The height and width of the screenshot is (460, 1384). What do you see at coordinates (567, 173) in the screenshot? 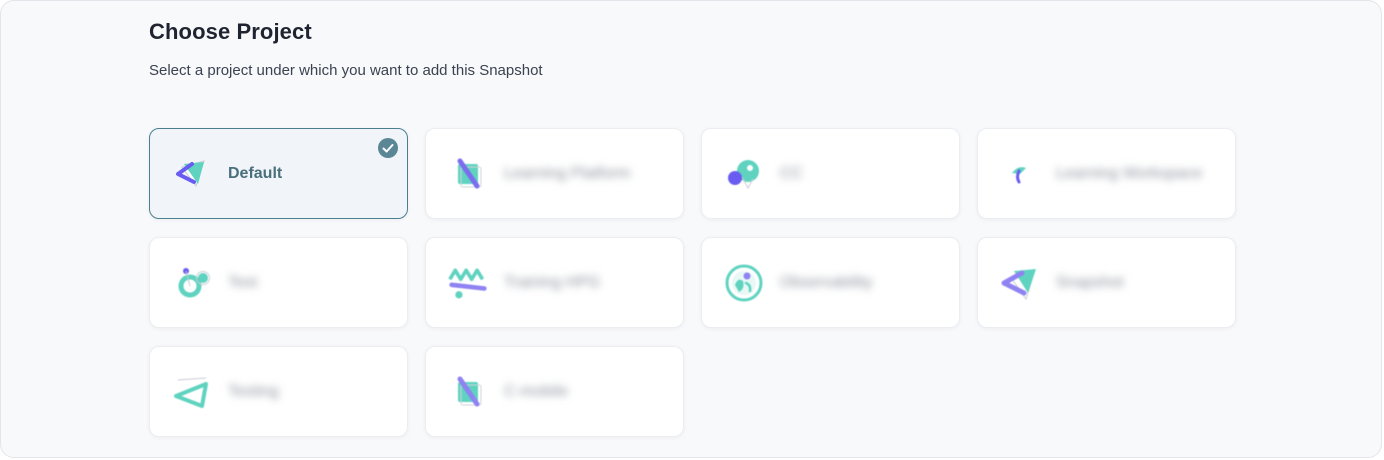
I see `project-label: Learning Platform` at bounding box center [567, 173].